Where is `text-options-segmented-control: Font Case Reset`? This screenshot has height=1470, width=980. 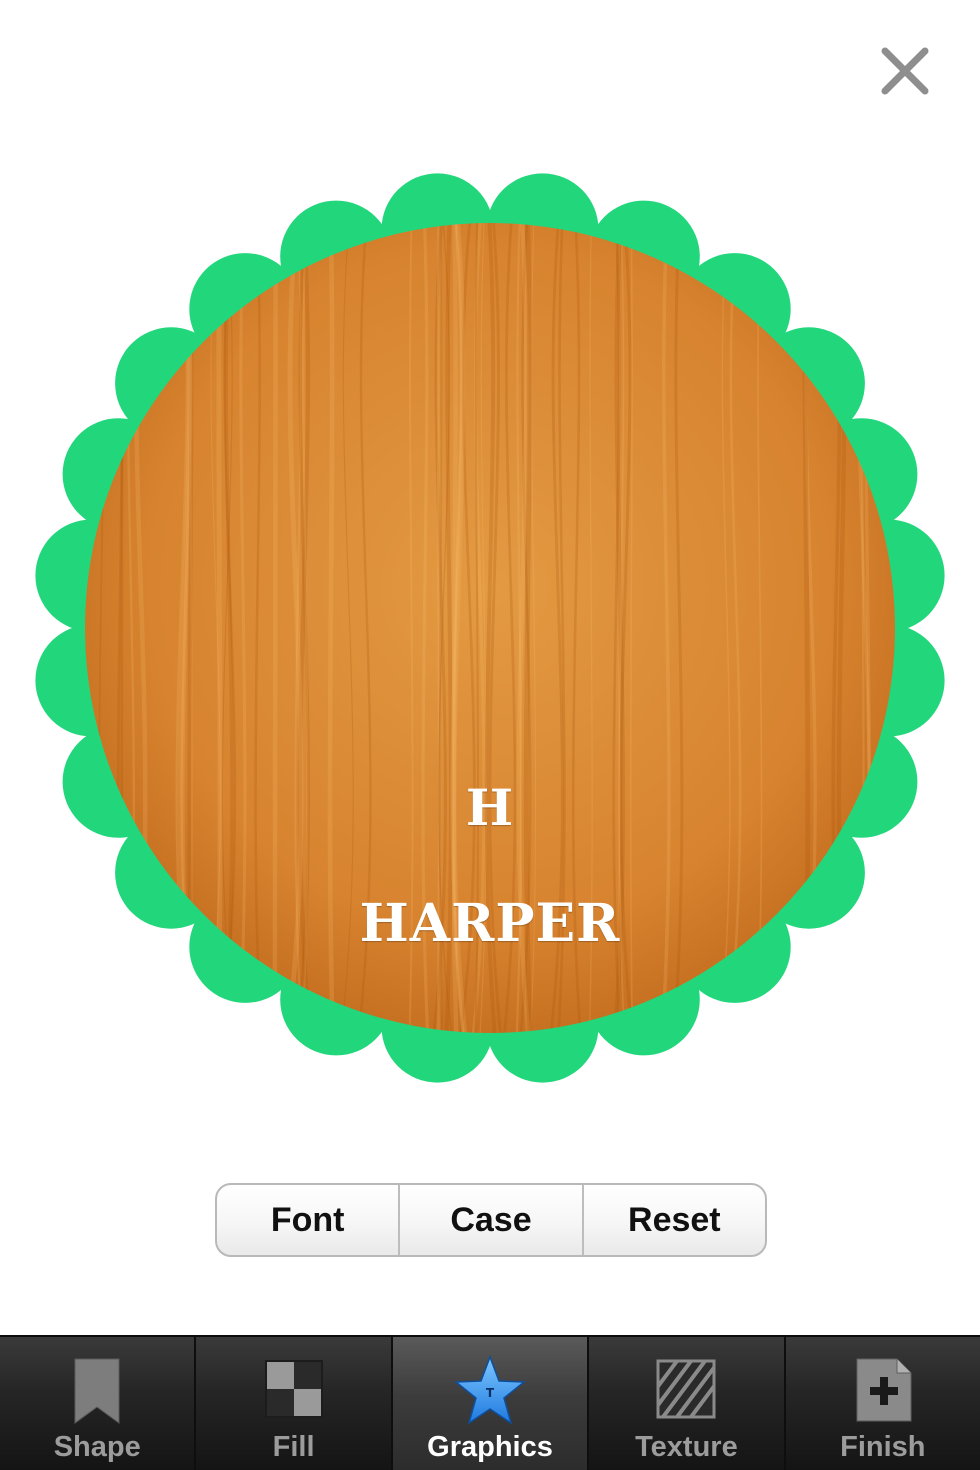
text-options-segmented-control: Font Case Reset is located at coordinates (491, 1220).